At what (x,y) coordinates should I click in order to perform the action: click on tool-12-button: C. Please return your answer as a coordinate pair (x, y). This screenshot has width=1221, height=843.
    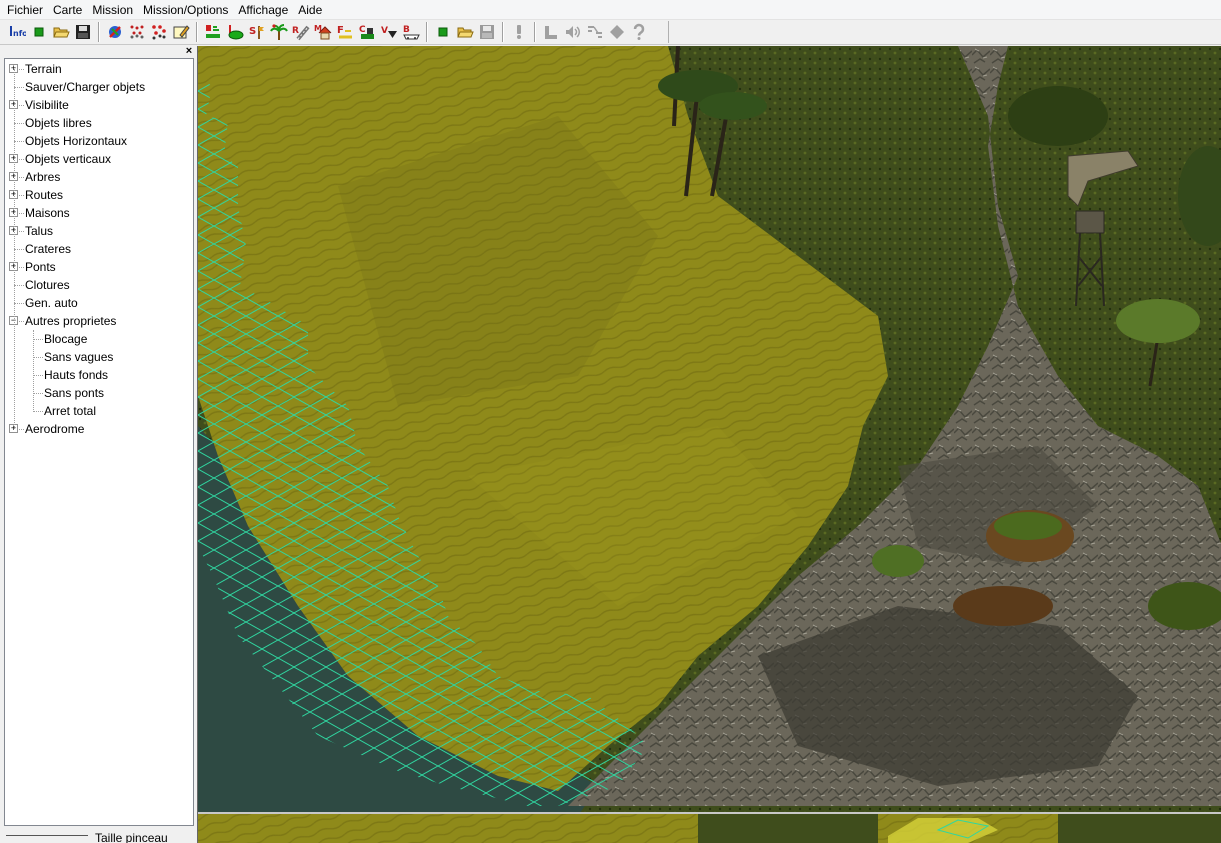
    Looking at the image, I should click on (367, 32).